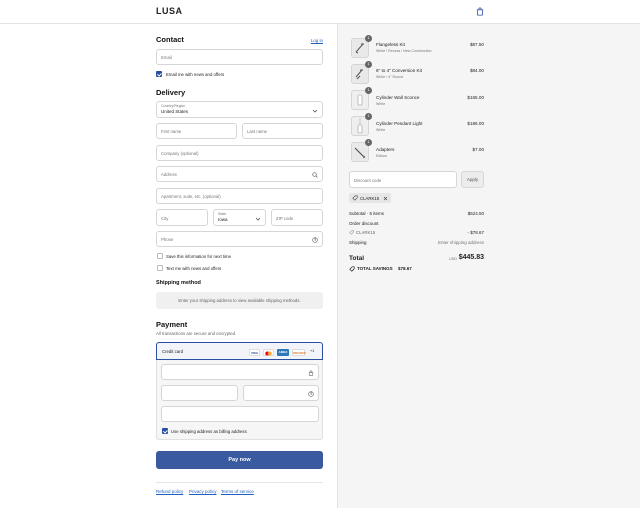 The image size is (640, 508). Describe the element at coordinates (222, 214) in the screenshot. I see `state-label: State` at that location.